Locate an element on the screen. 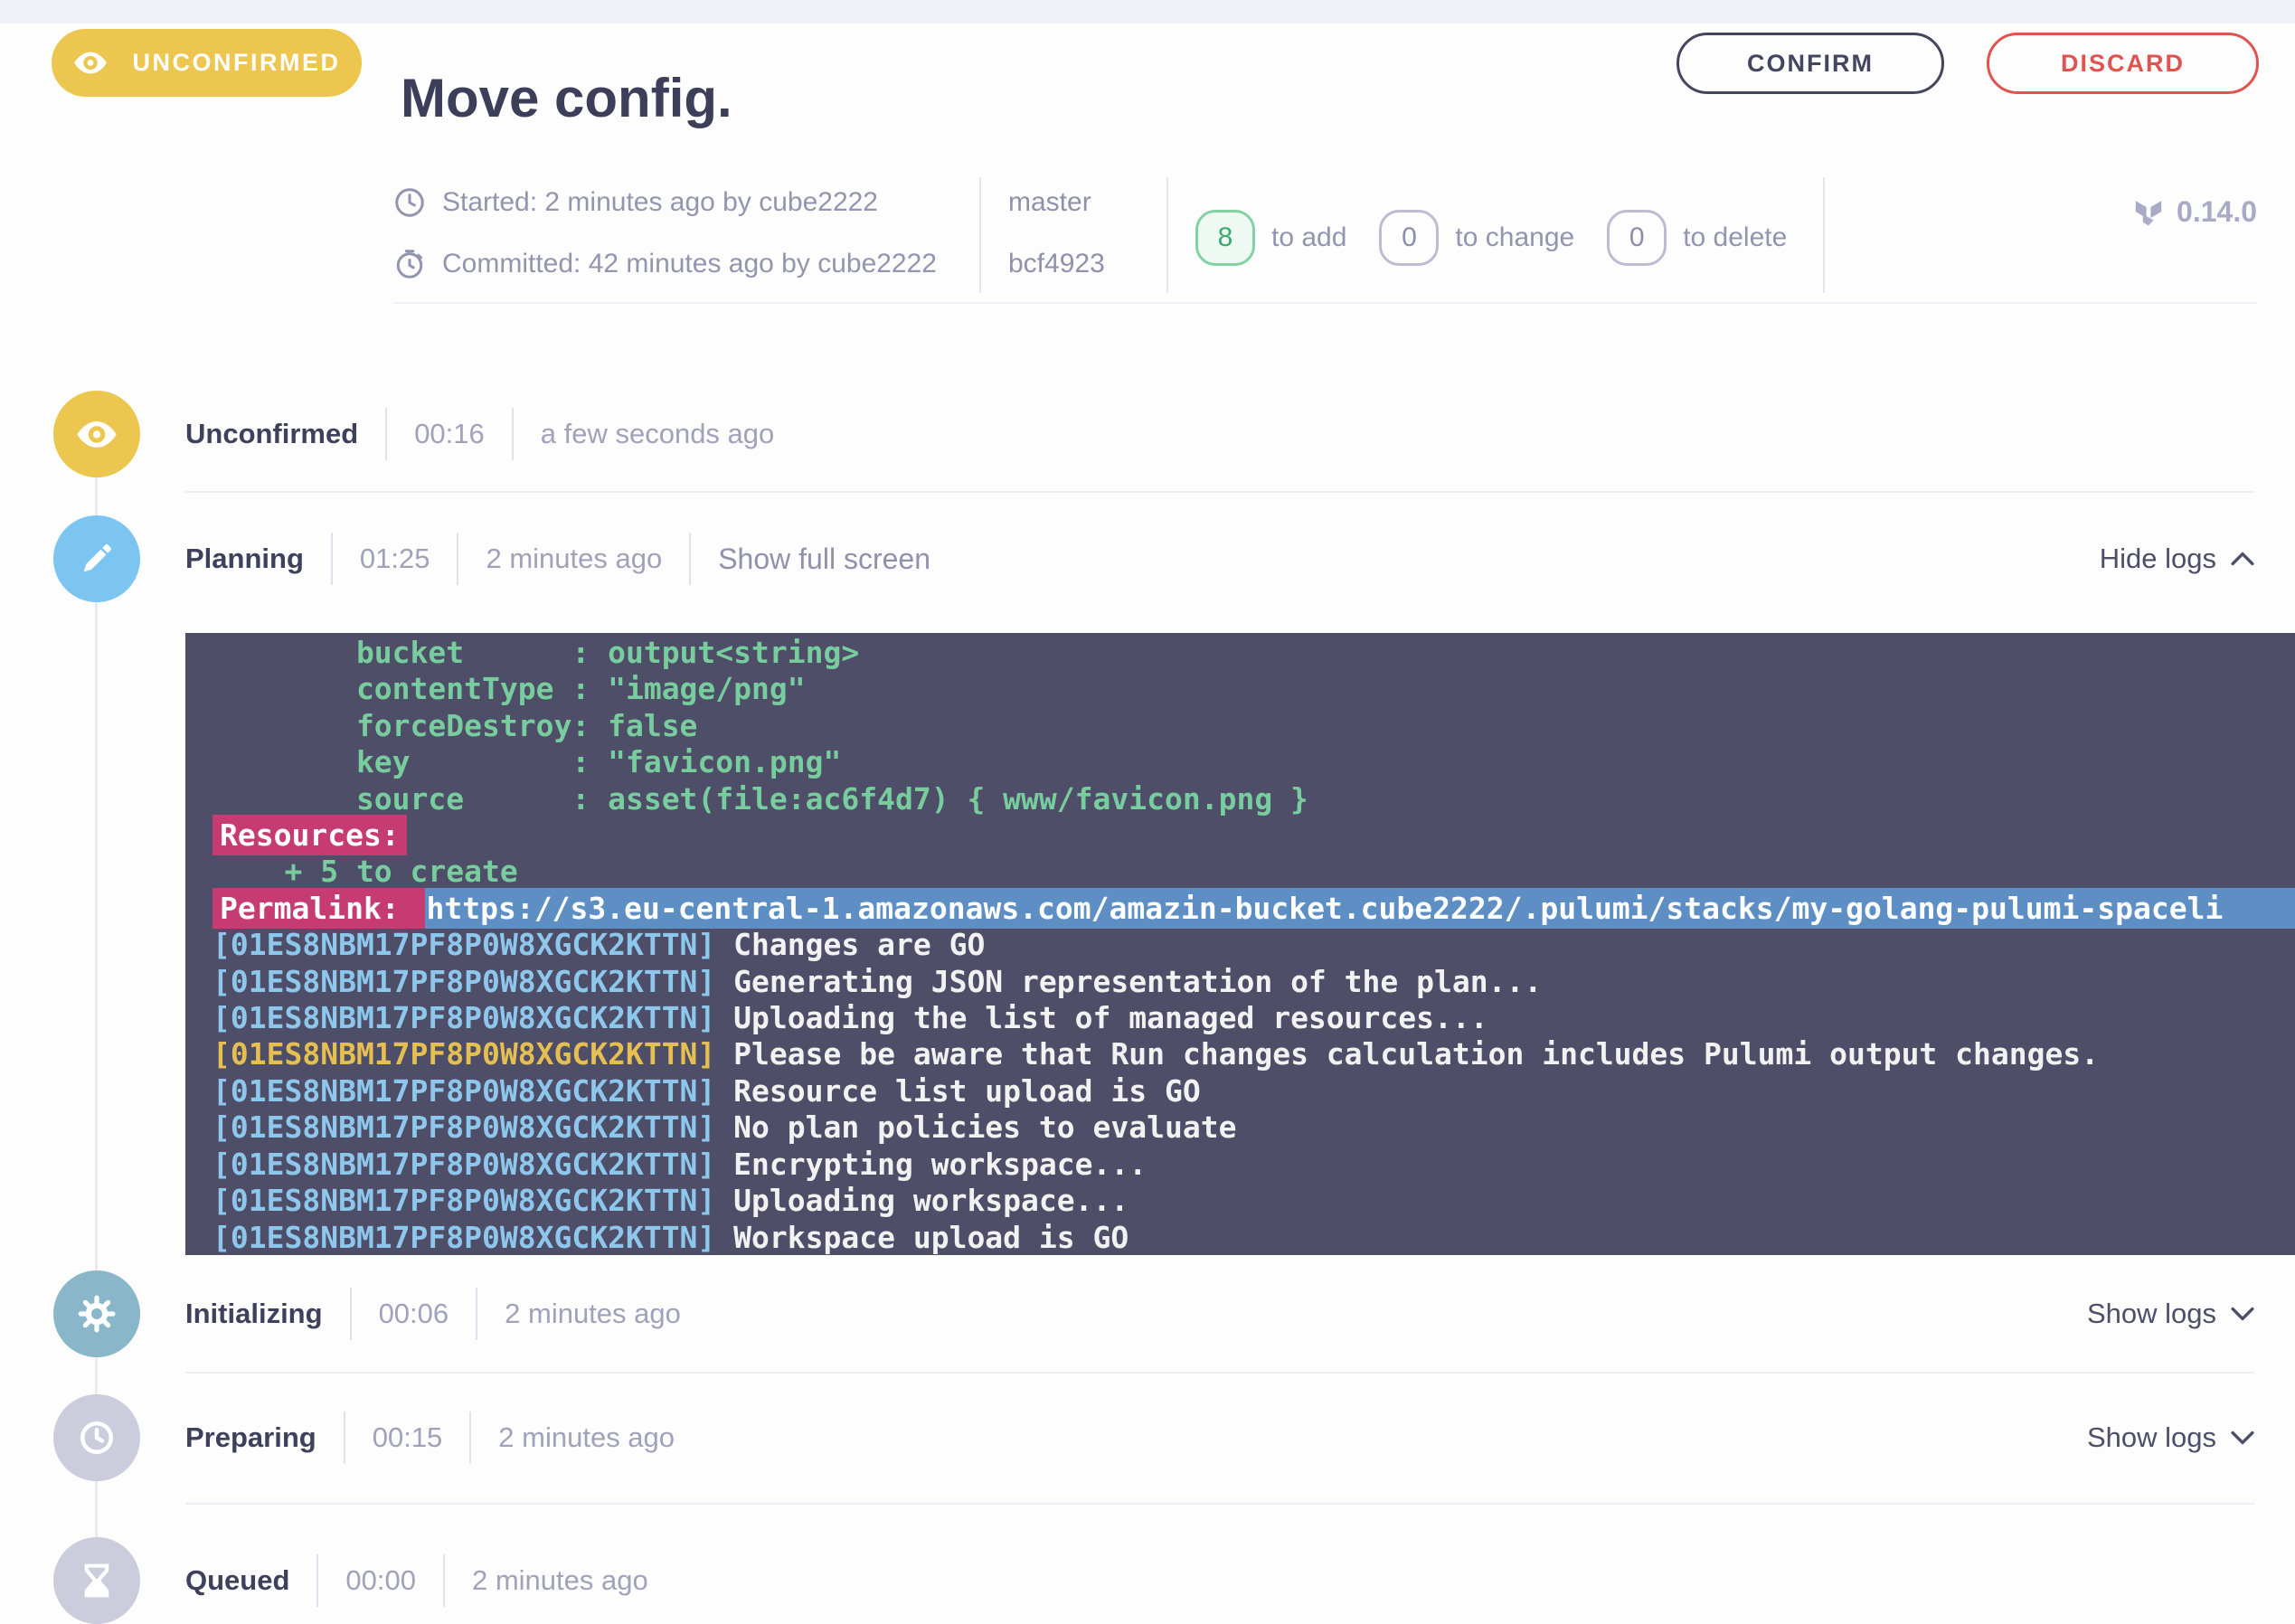  started-text: Started: 2 minutes ago by cube2222 is located at coordinates (660, 202).